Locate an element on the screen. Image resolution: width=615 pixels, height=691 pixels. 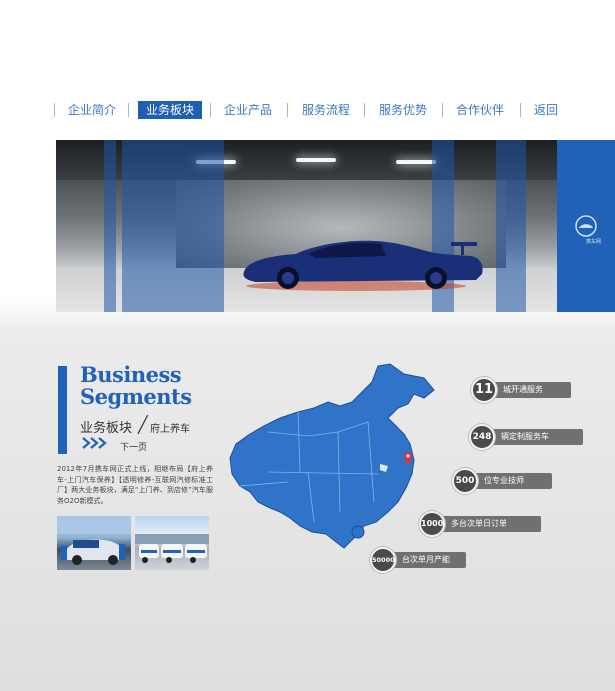
main-nav: 企业简介 业务板块 企业产品 服务流程 服务优势 合作伙伴 返回 is located at coordinates (319, 110).